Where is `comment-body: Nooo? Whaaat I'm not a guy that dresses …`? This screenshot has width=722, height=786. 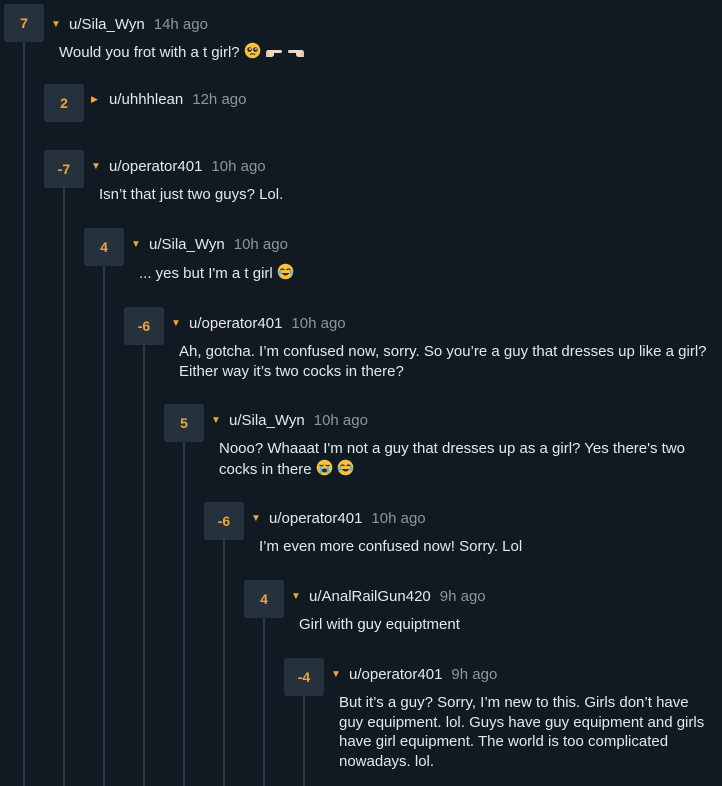 comment-body: Nooo? Whaaat I'm not a guy that dresses … is located at coordinates (466, 460).